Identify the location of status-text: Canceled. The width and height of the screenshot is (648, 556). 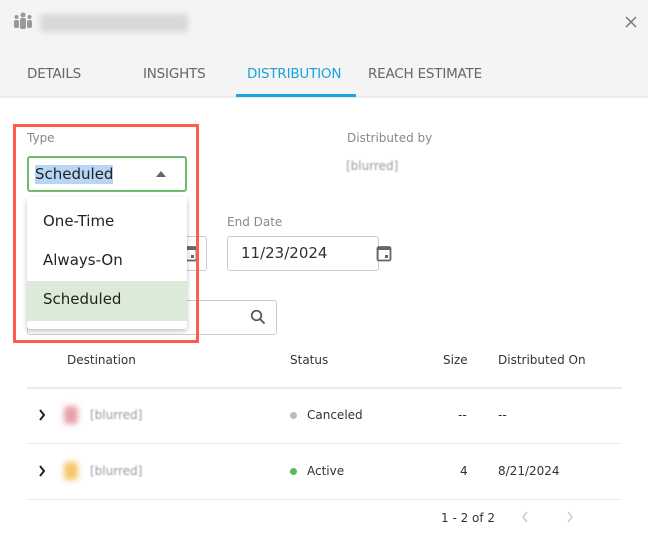
(335, 415).